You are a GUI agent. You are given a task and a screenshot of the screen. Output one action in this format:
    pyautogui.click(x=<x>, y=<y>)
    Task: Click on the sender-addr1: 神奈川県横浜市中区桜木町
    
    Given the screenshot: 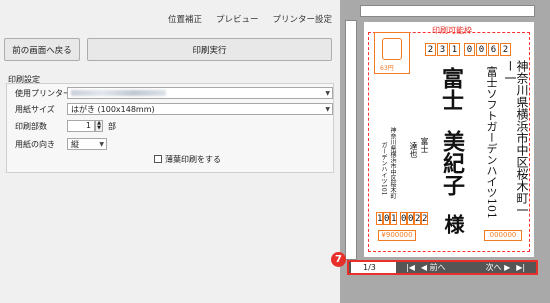 What is the action you would take?
    pyautogui.click(x=392, y=163)
    